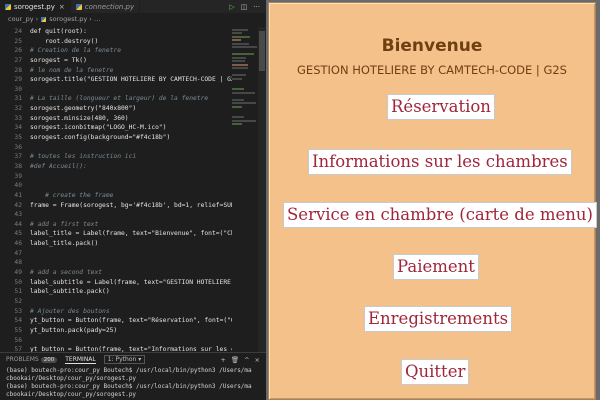  I want to click on code-text: # le nom de la fenetre, so click(72, 70).